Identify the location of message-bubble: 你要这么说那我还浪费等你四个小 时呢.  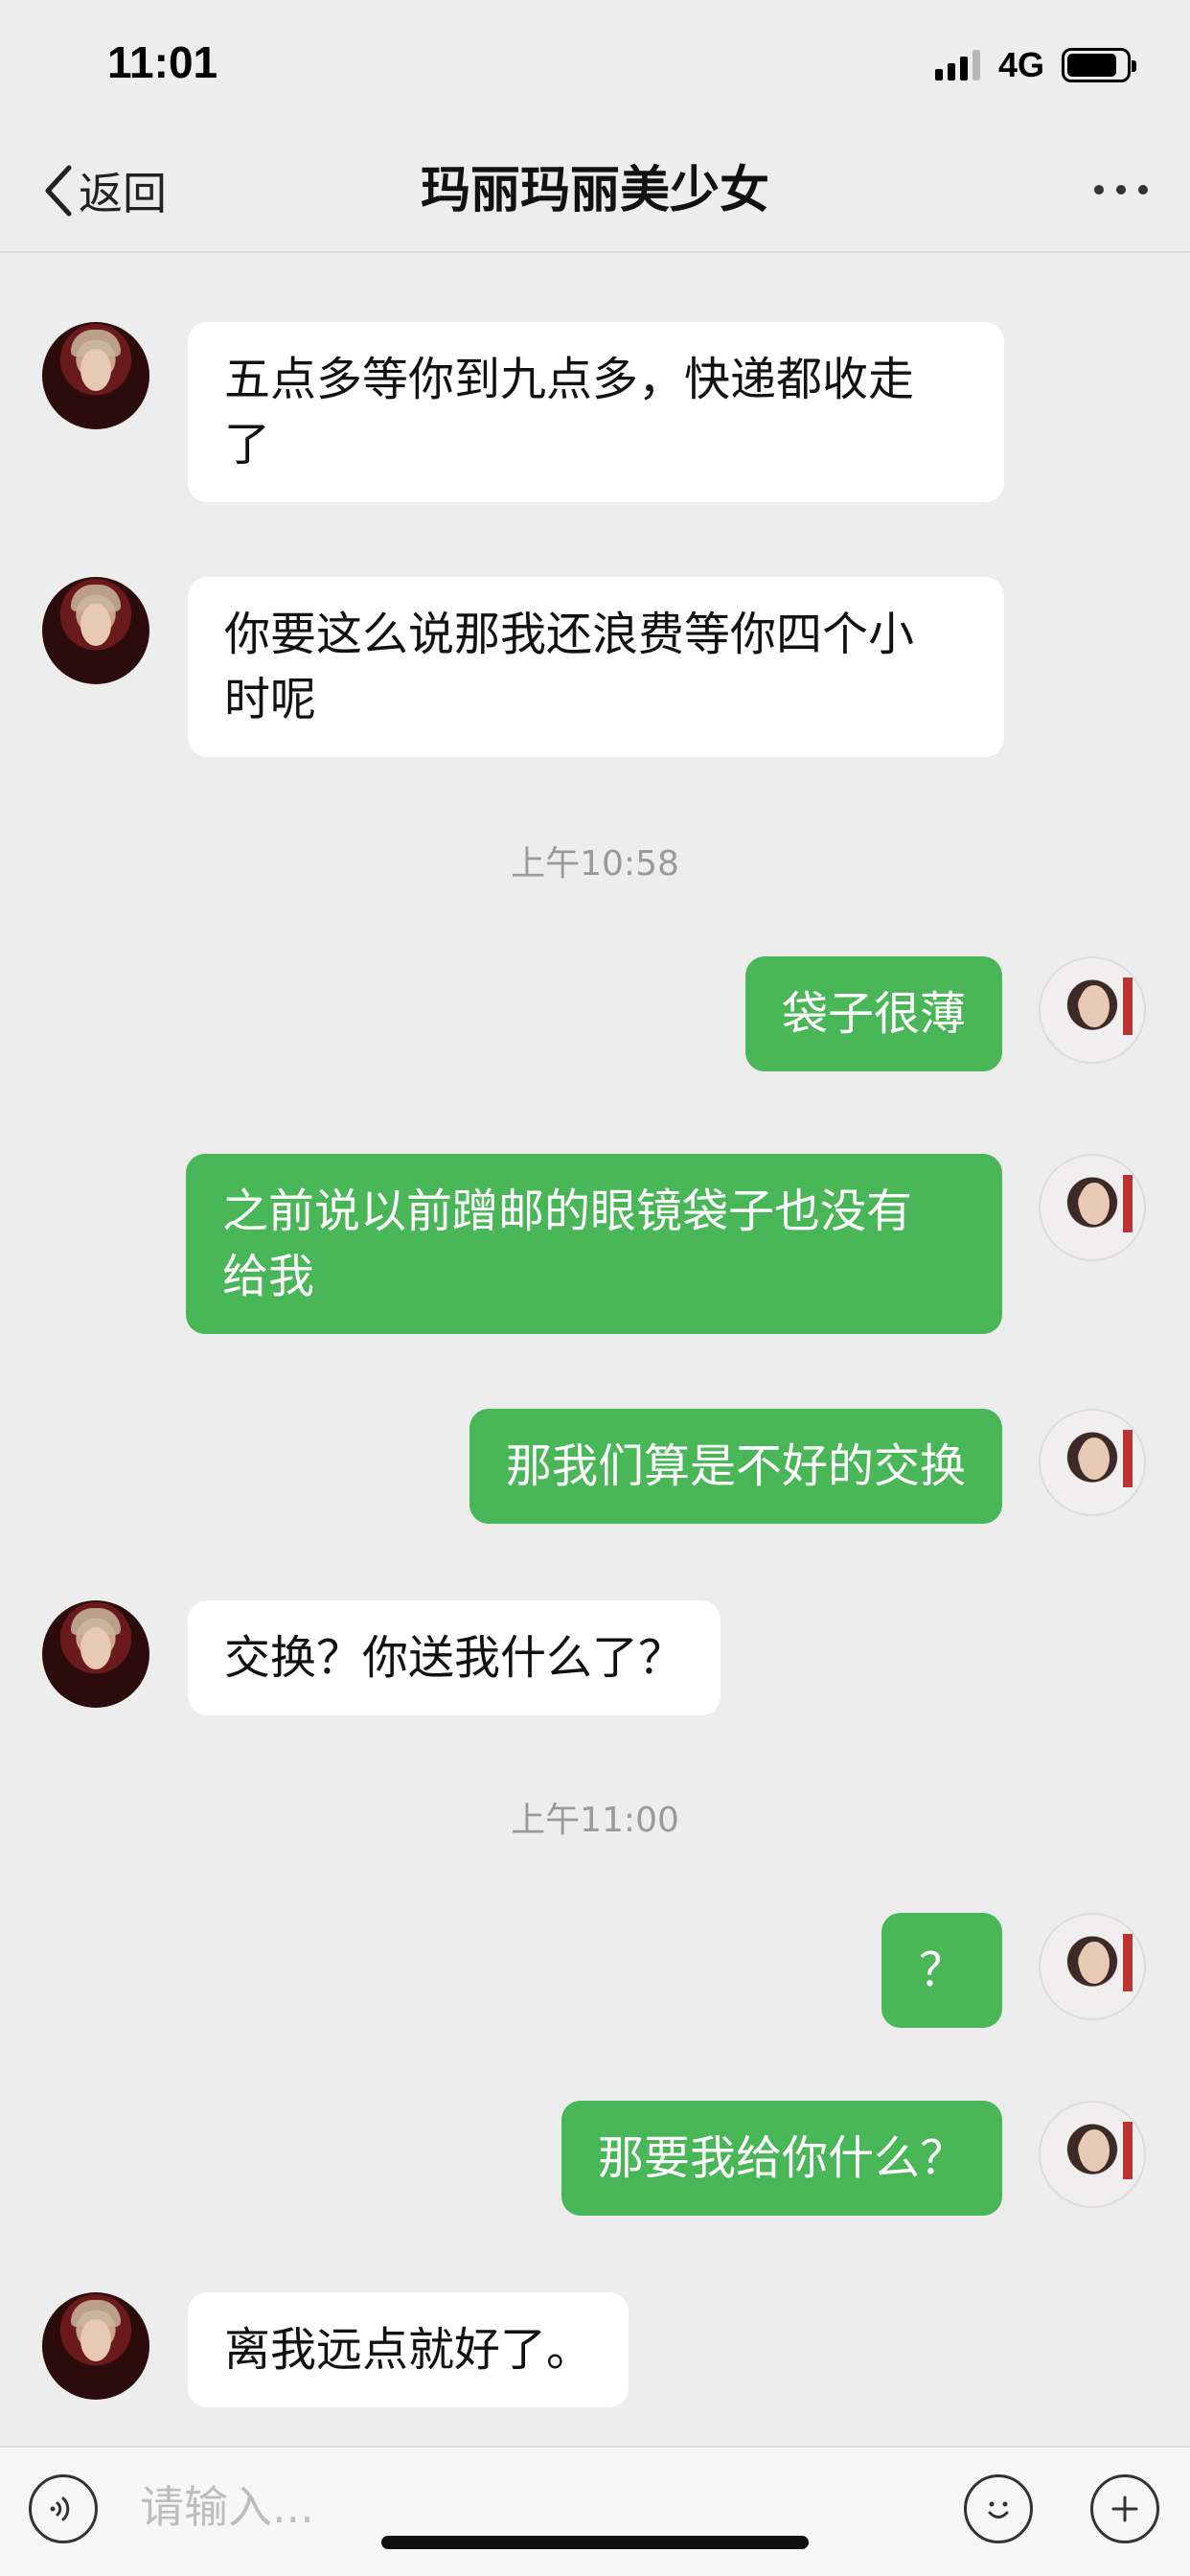
(596, 667).